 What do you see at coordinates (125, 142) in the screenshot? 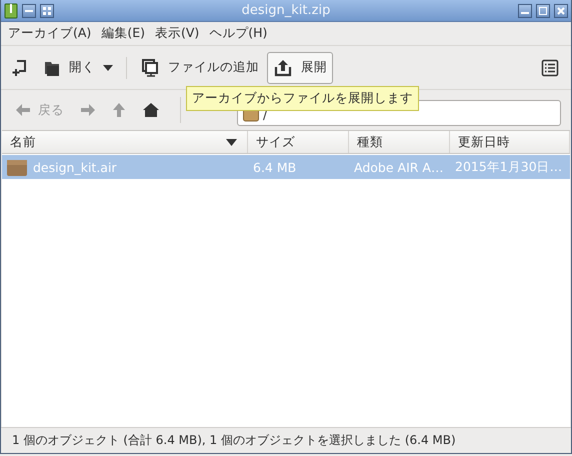
I see `column-header: 名前` at bounding box center [125, 142].